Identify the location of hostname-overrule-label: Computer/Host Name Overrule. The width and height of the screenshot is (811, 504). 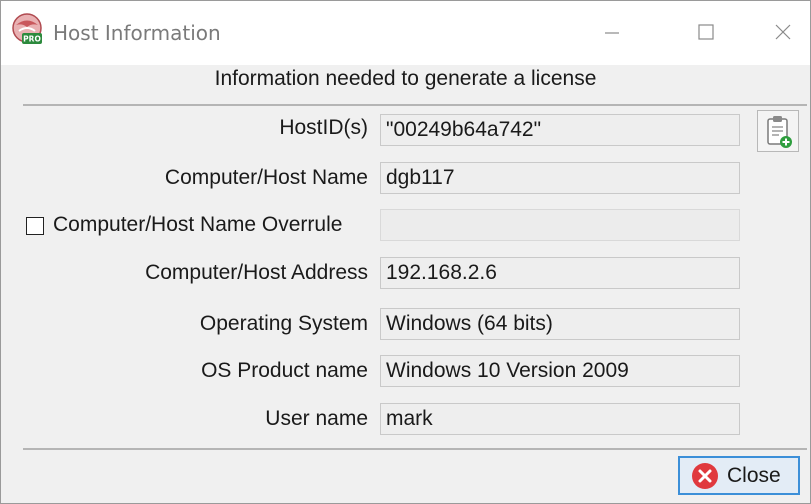
(197, 225).